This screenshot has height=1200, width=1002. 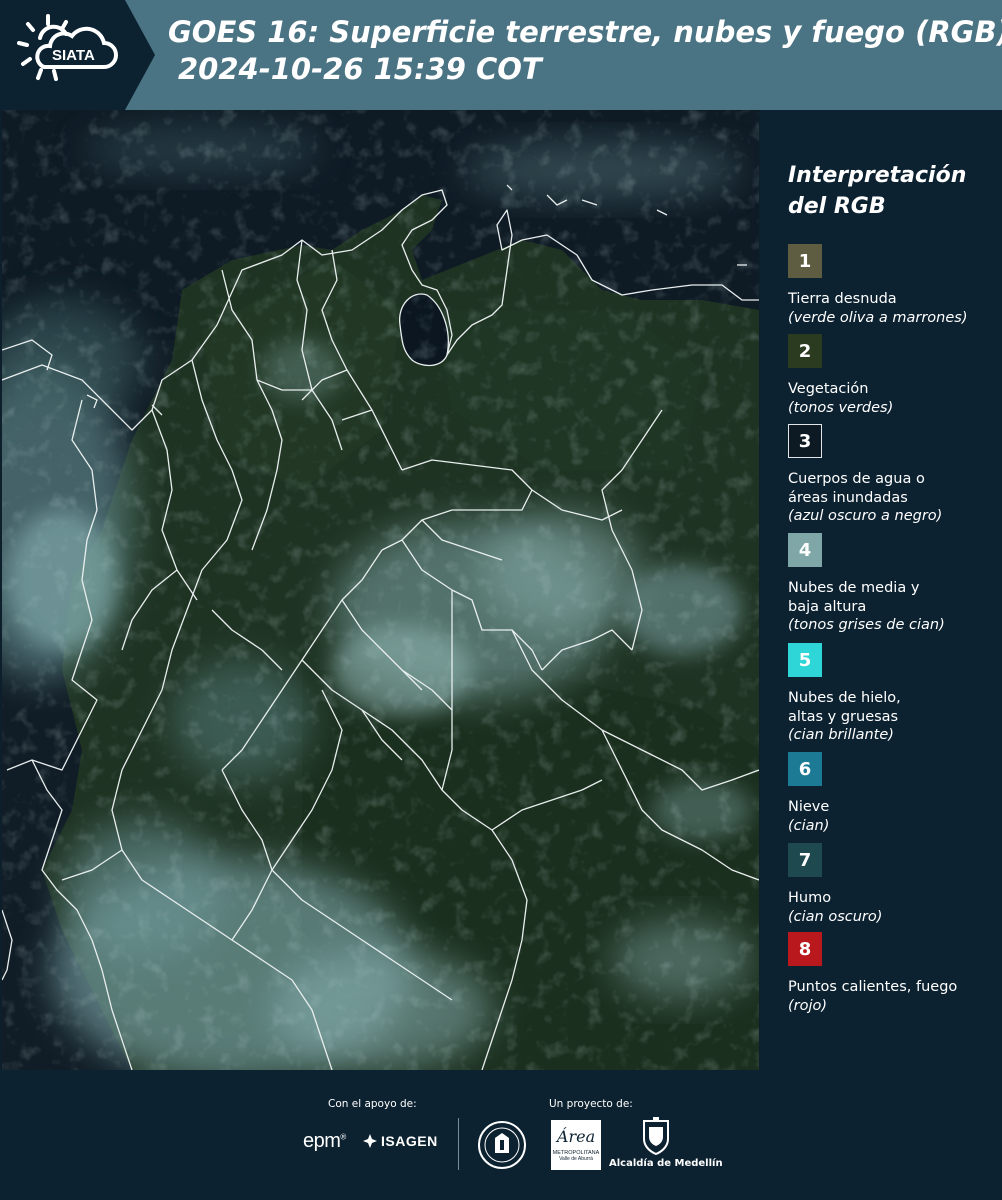 What do you see at coordinates (370, 1141) in the screenshot?
I see `isagen-mark-icon` at bounding box center [370, 1141].